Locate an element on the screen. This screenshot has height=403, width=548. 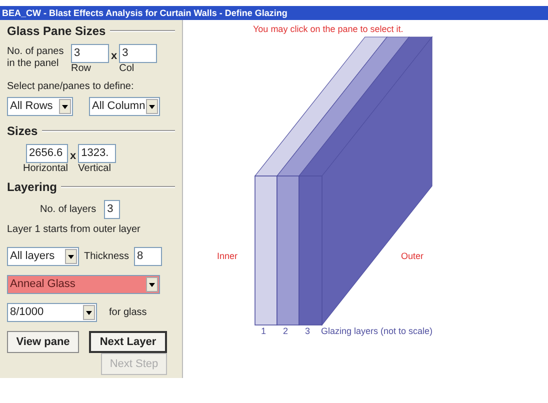
layer-number: 3 is located at coordinates (307, 331).